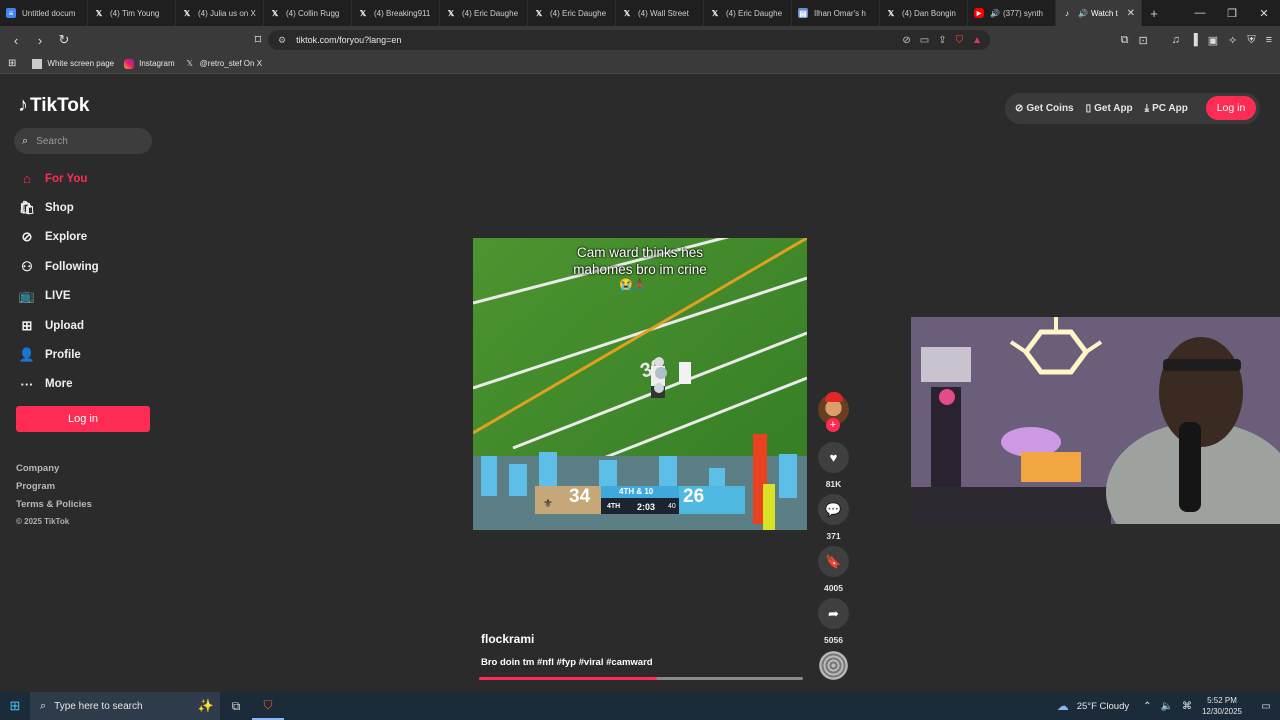 The width and height of the screenshot is (1280, 720). Describe the element at coordinates (1187, 706) in the screenshot. I see `network-icon: ⌘` at that location.